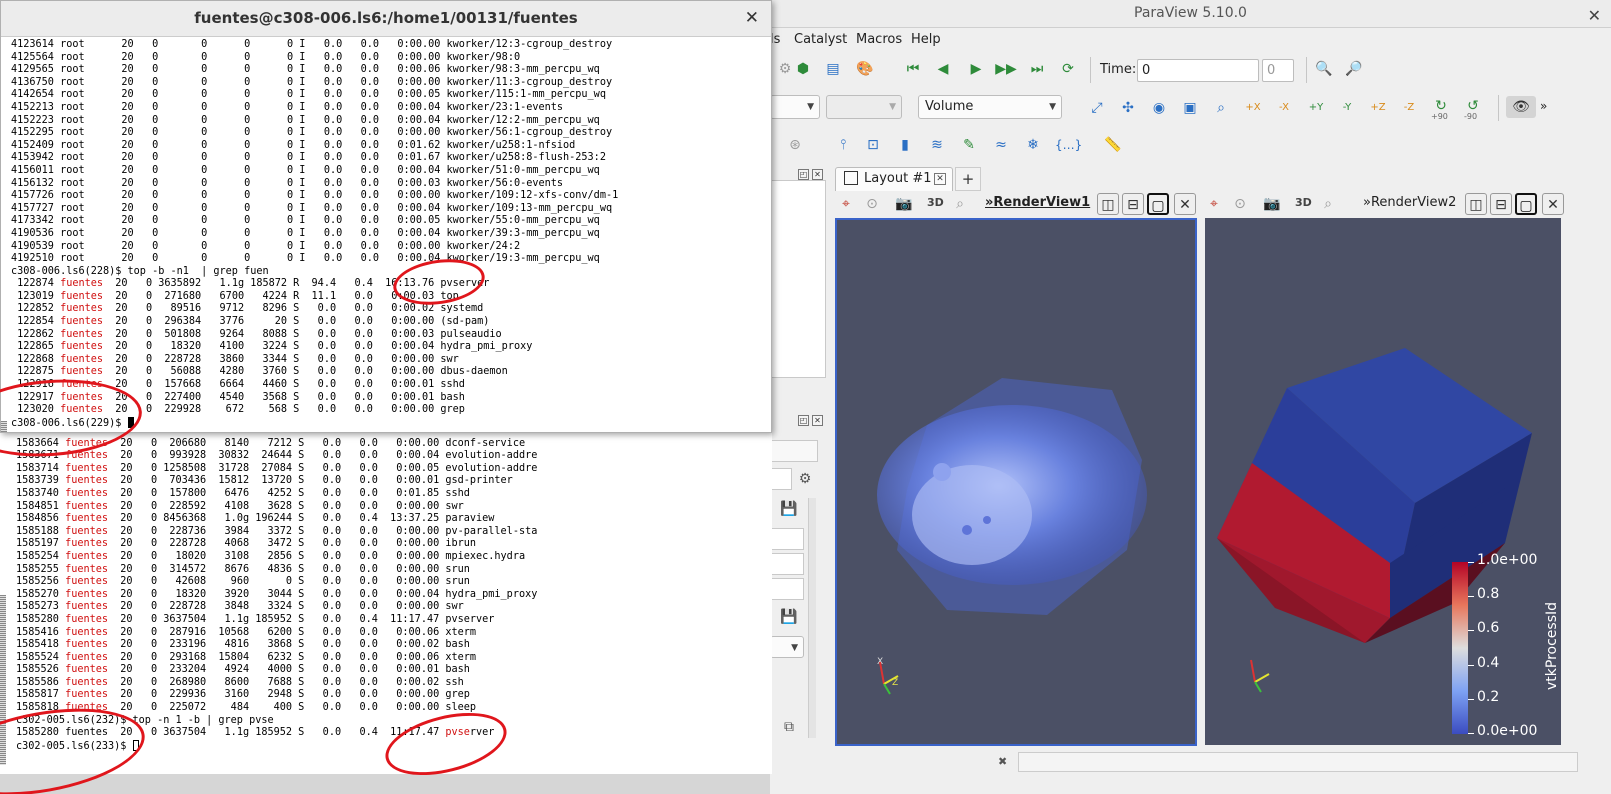 The height and width of the screenshot is (794, 1611). What do you see at coordinates (969, 145) in the screenshot?
I see `edit-icon: ✎` at bounding box center [969, 145].